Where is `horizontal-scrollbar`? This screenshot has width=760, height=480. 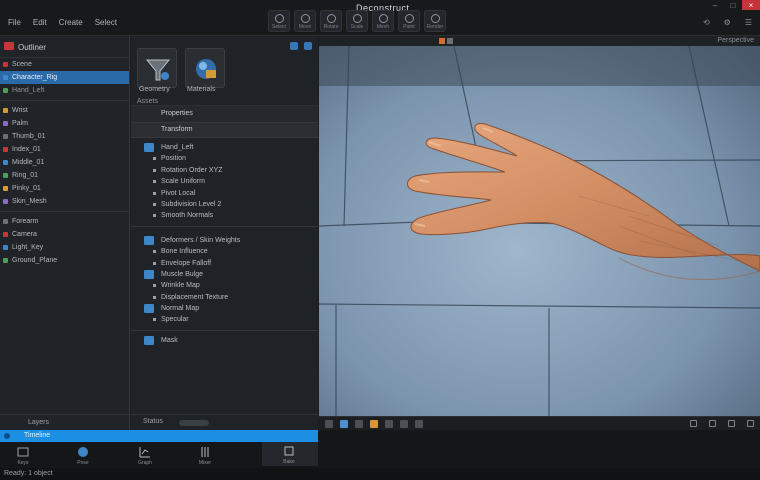 horizontal-scrollbar is located at coordinates (194, 423).